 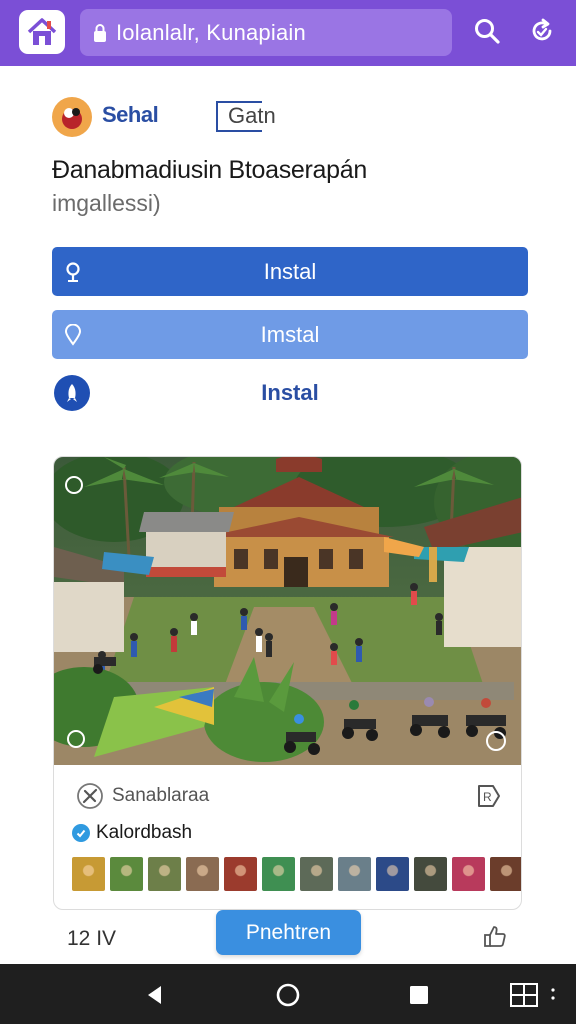 What do you see at coordinates (73, 334) in the screenshot?
I see `location-outline-icon` at bounding box center [73, 334].